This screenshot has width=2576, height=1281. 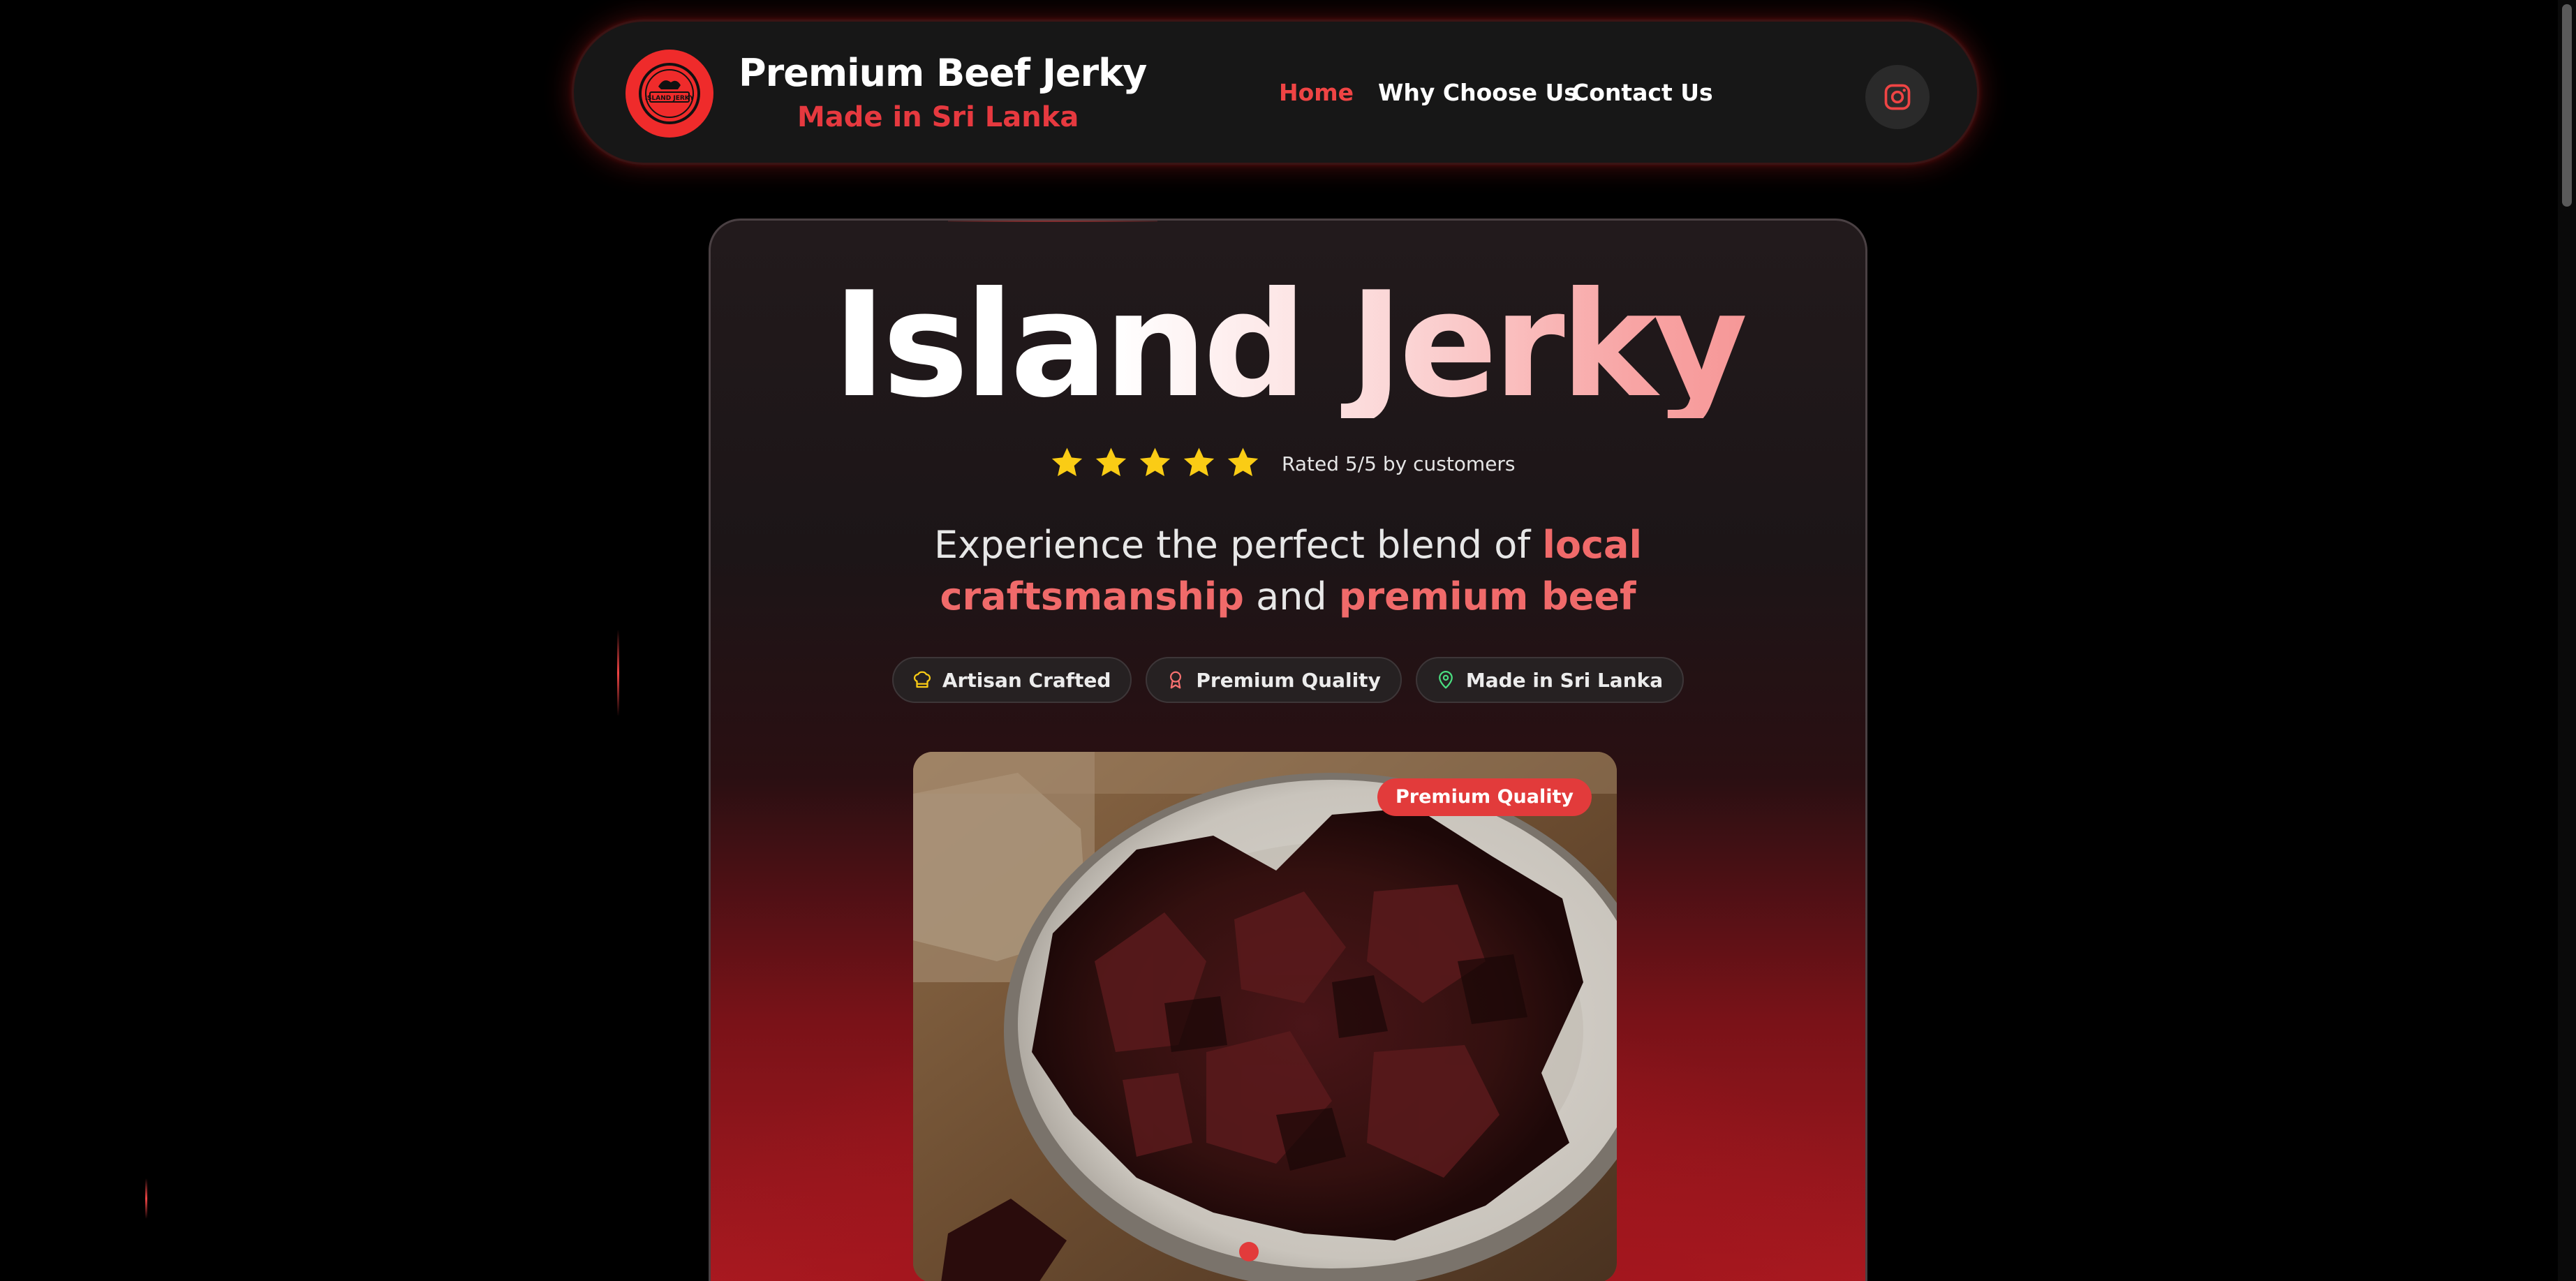 What do you see at coordinates (1052, 221) in the screenshot?
I see `hero-top-glow` at bounding box center [1052, 221].